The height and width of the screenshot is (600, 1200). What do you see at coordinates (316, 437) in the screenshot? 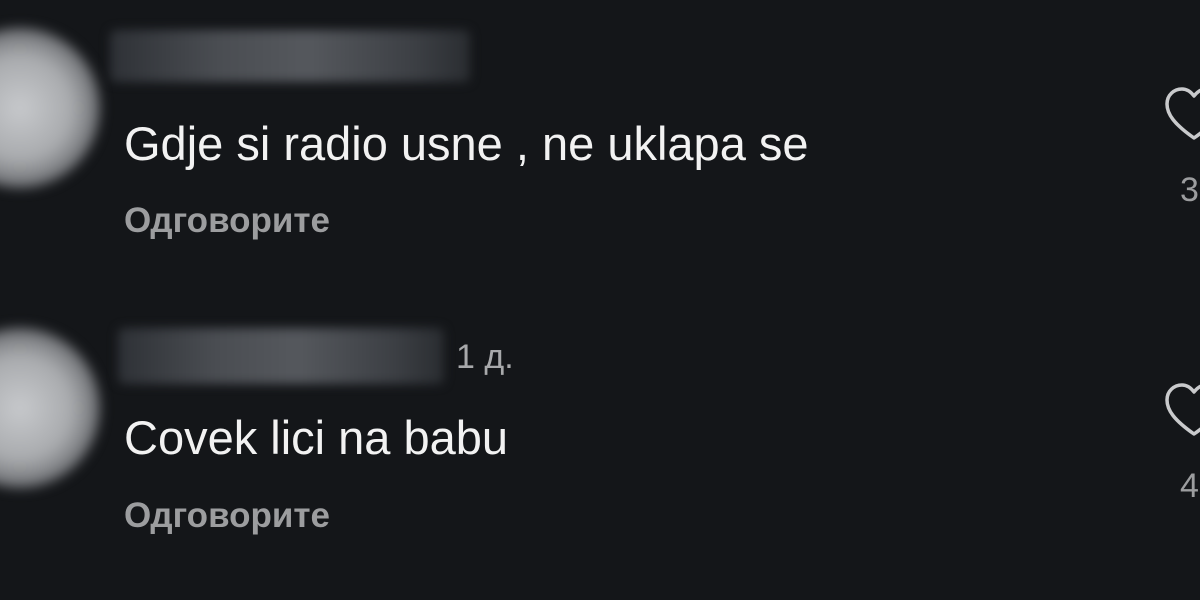
I see `comment-text: Covek lici na babu` at bounding box center [316, 437].